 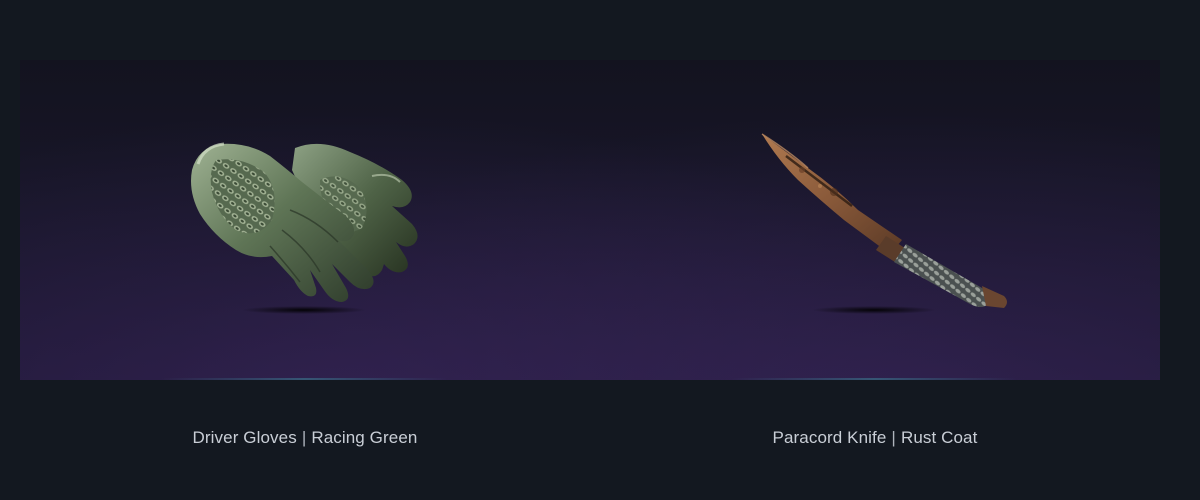 I want to click on paracord-knife-image, so click(x=884, y=223).